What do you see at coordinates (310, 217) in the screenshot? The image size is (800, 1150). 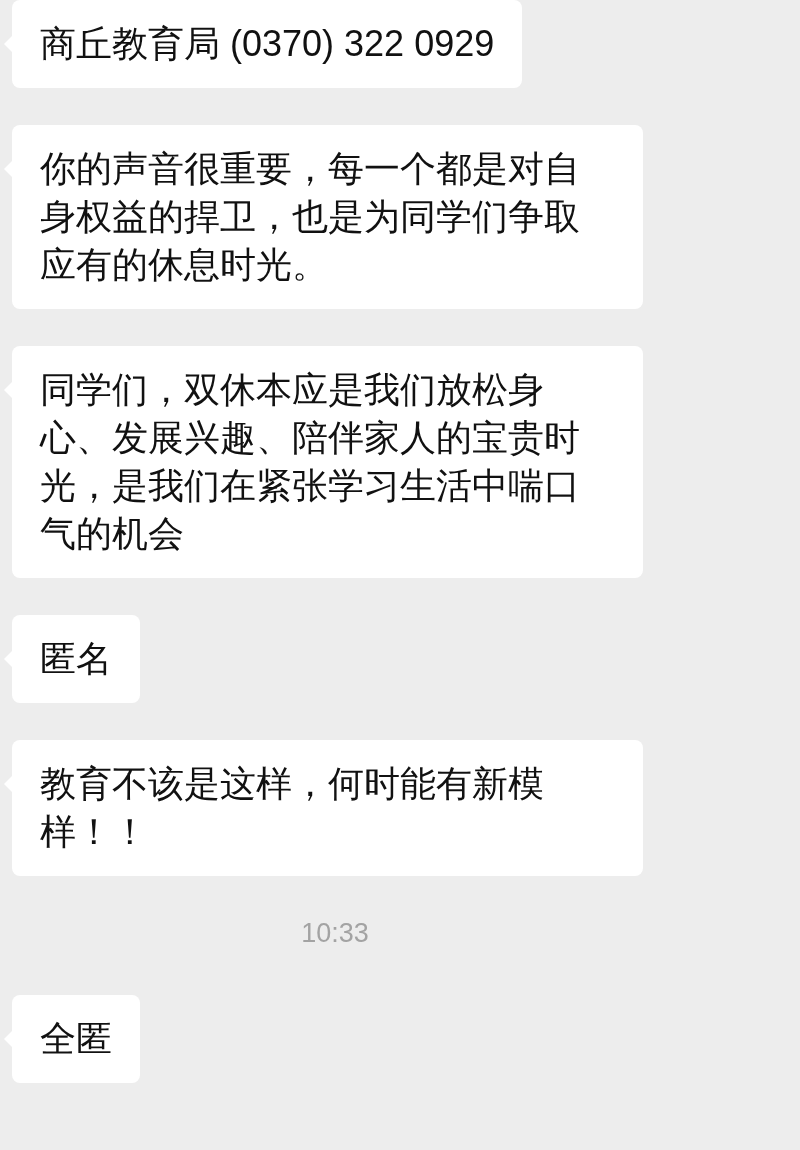 I see `message-text: 你的声音很重要，每一个都是对自身权益的捍卫，也是为同学们争取应有的休息时光。` at bounding box center [310, 217].